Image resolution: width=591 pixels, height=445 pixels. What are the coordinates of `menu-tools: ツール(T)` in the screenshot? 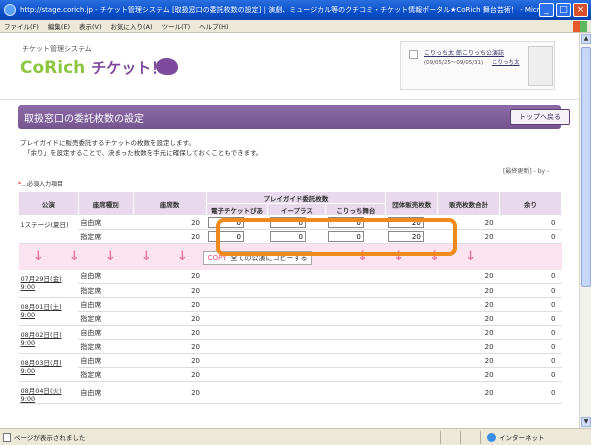 It's located at (176, 26).